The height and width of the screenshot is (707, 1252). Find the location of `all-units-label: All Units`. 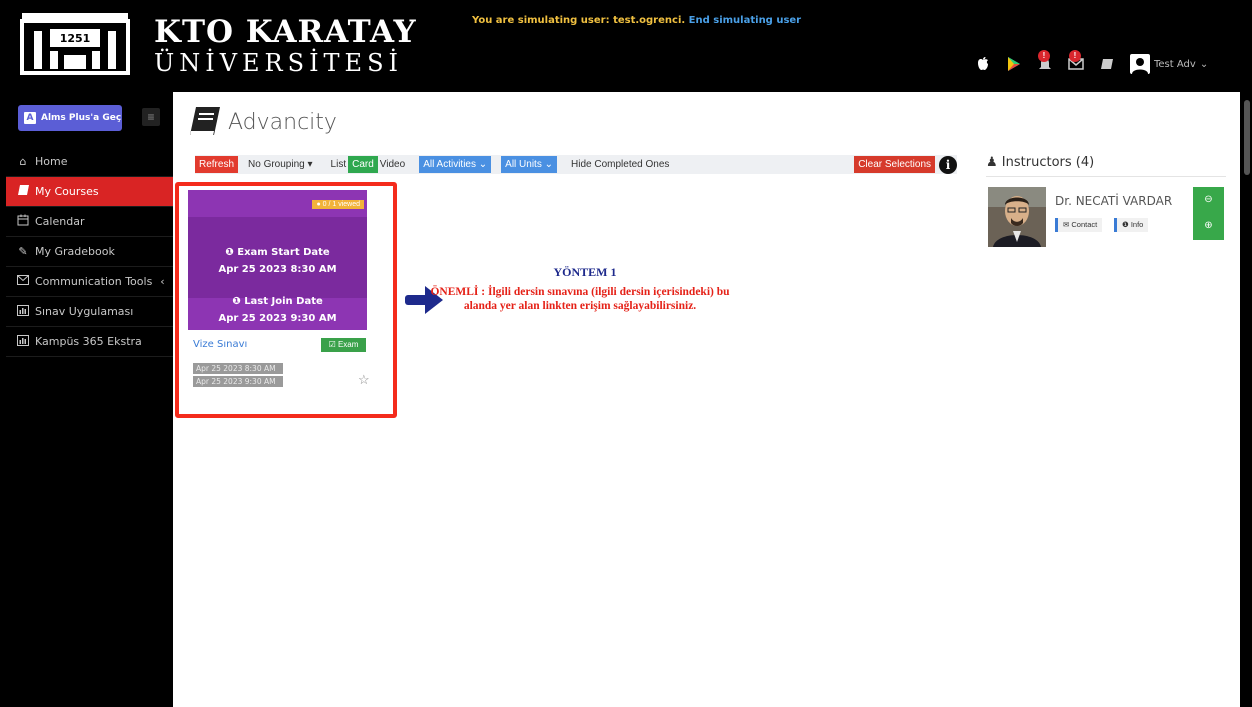

all-units-label: All Units is located at coordinates (523, 164).